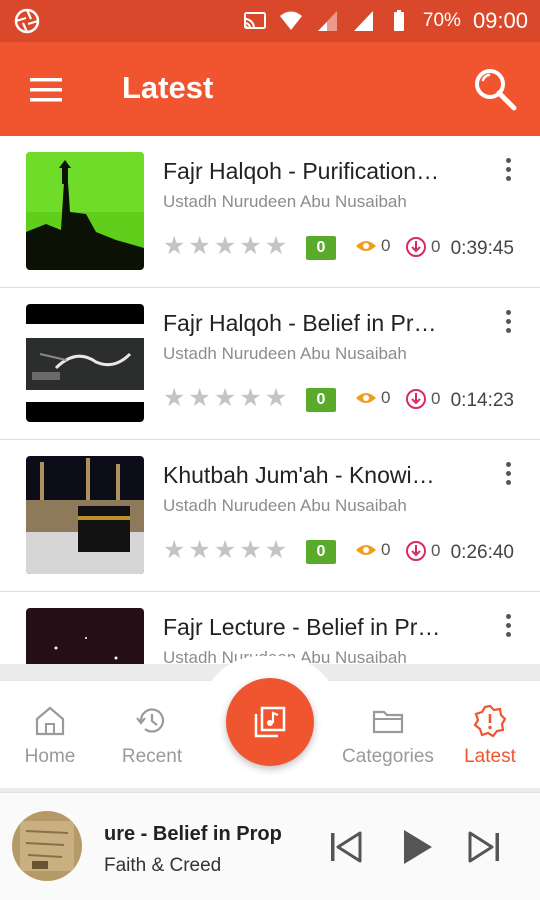  Describe the element at coordinates (270, 846) in the screenshot. I see `mini-player: ure - Belief in Prop Faith & Creed` at that location.